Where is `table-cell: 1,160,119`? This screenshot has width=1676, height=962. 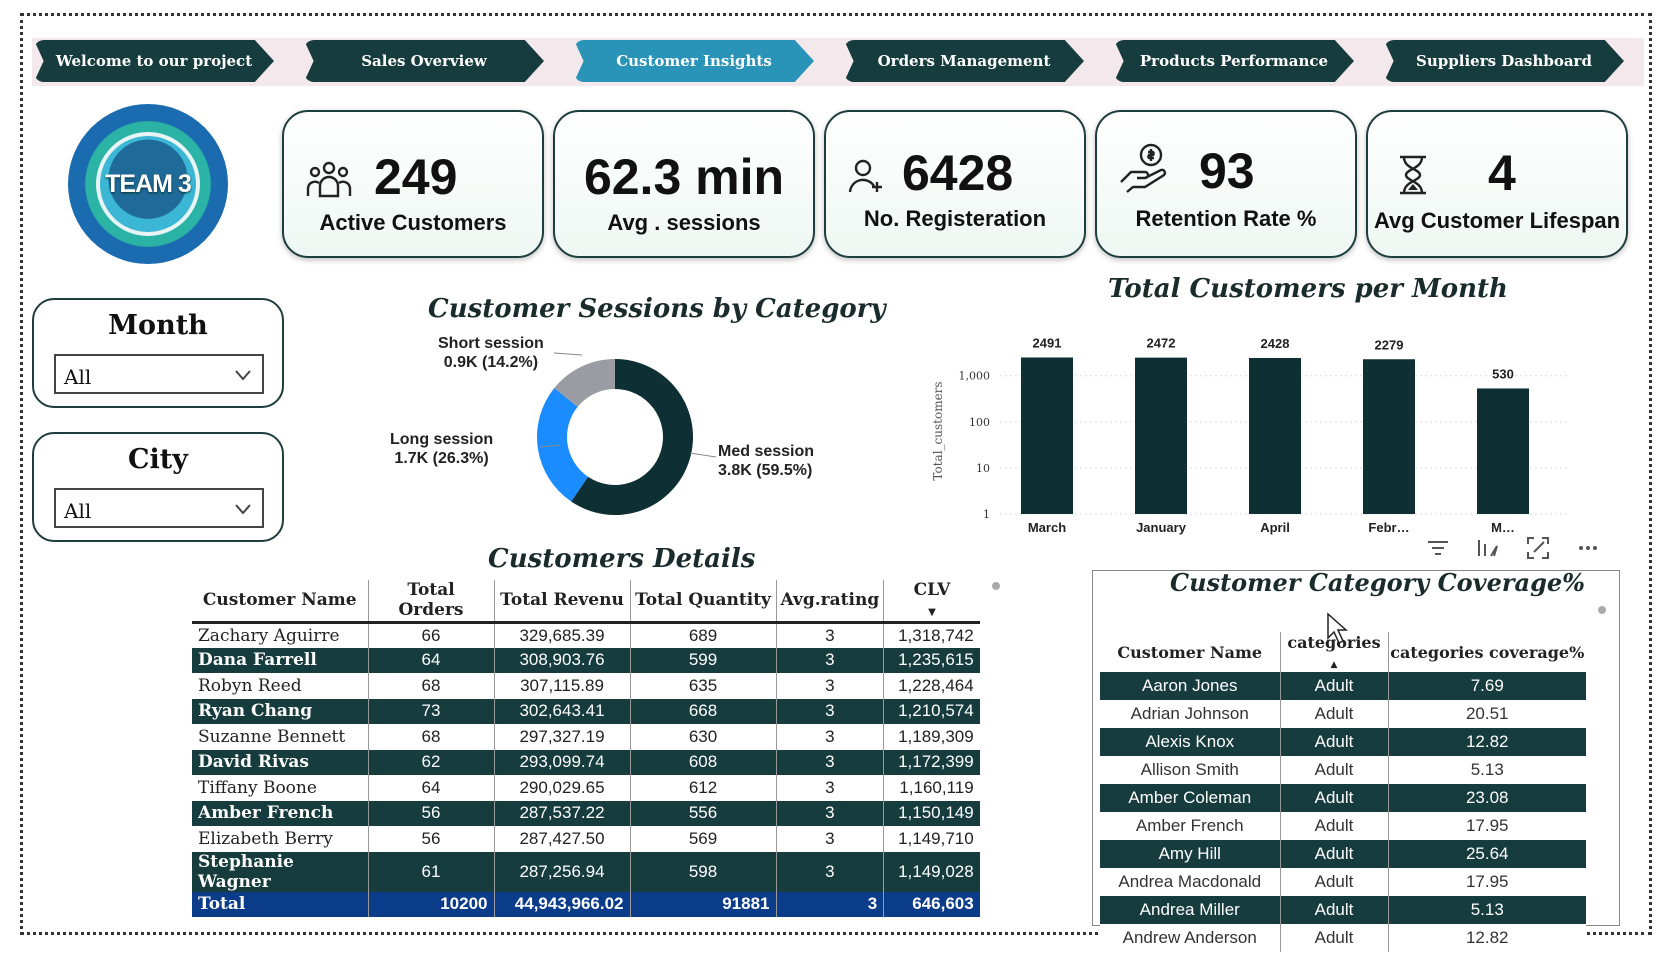 table-cell: 1,160,119 is located at coordinates (931, 788).